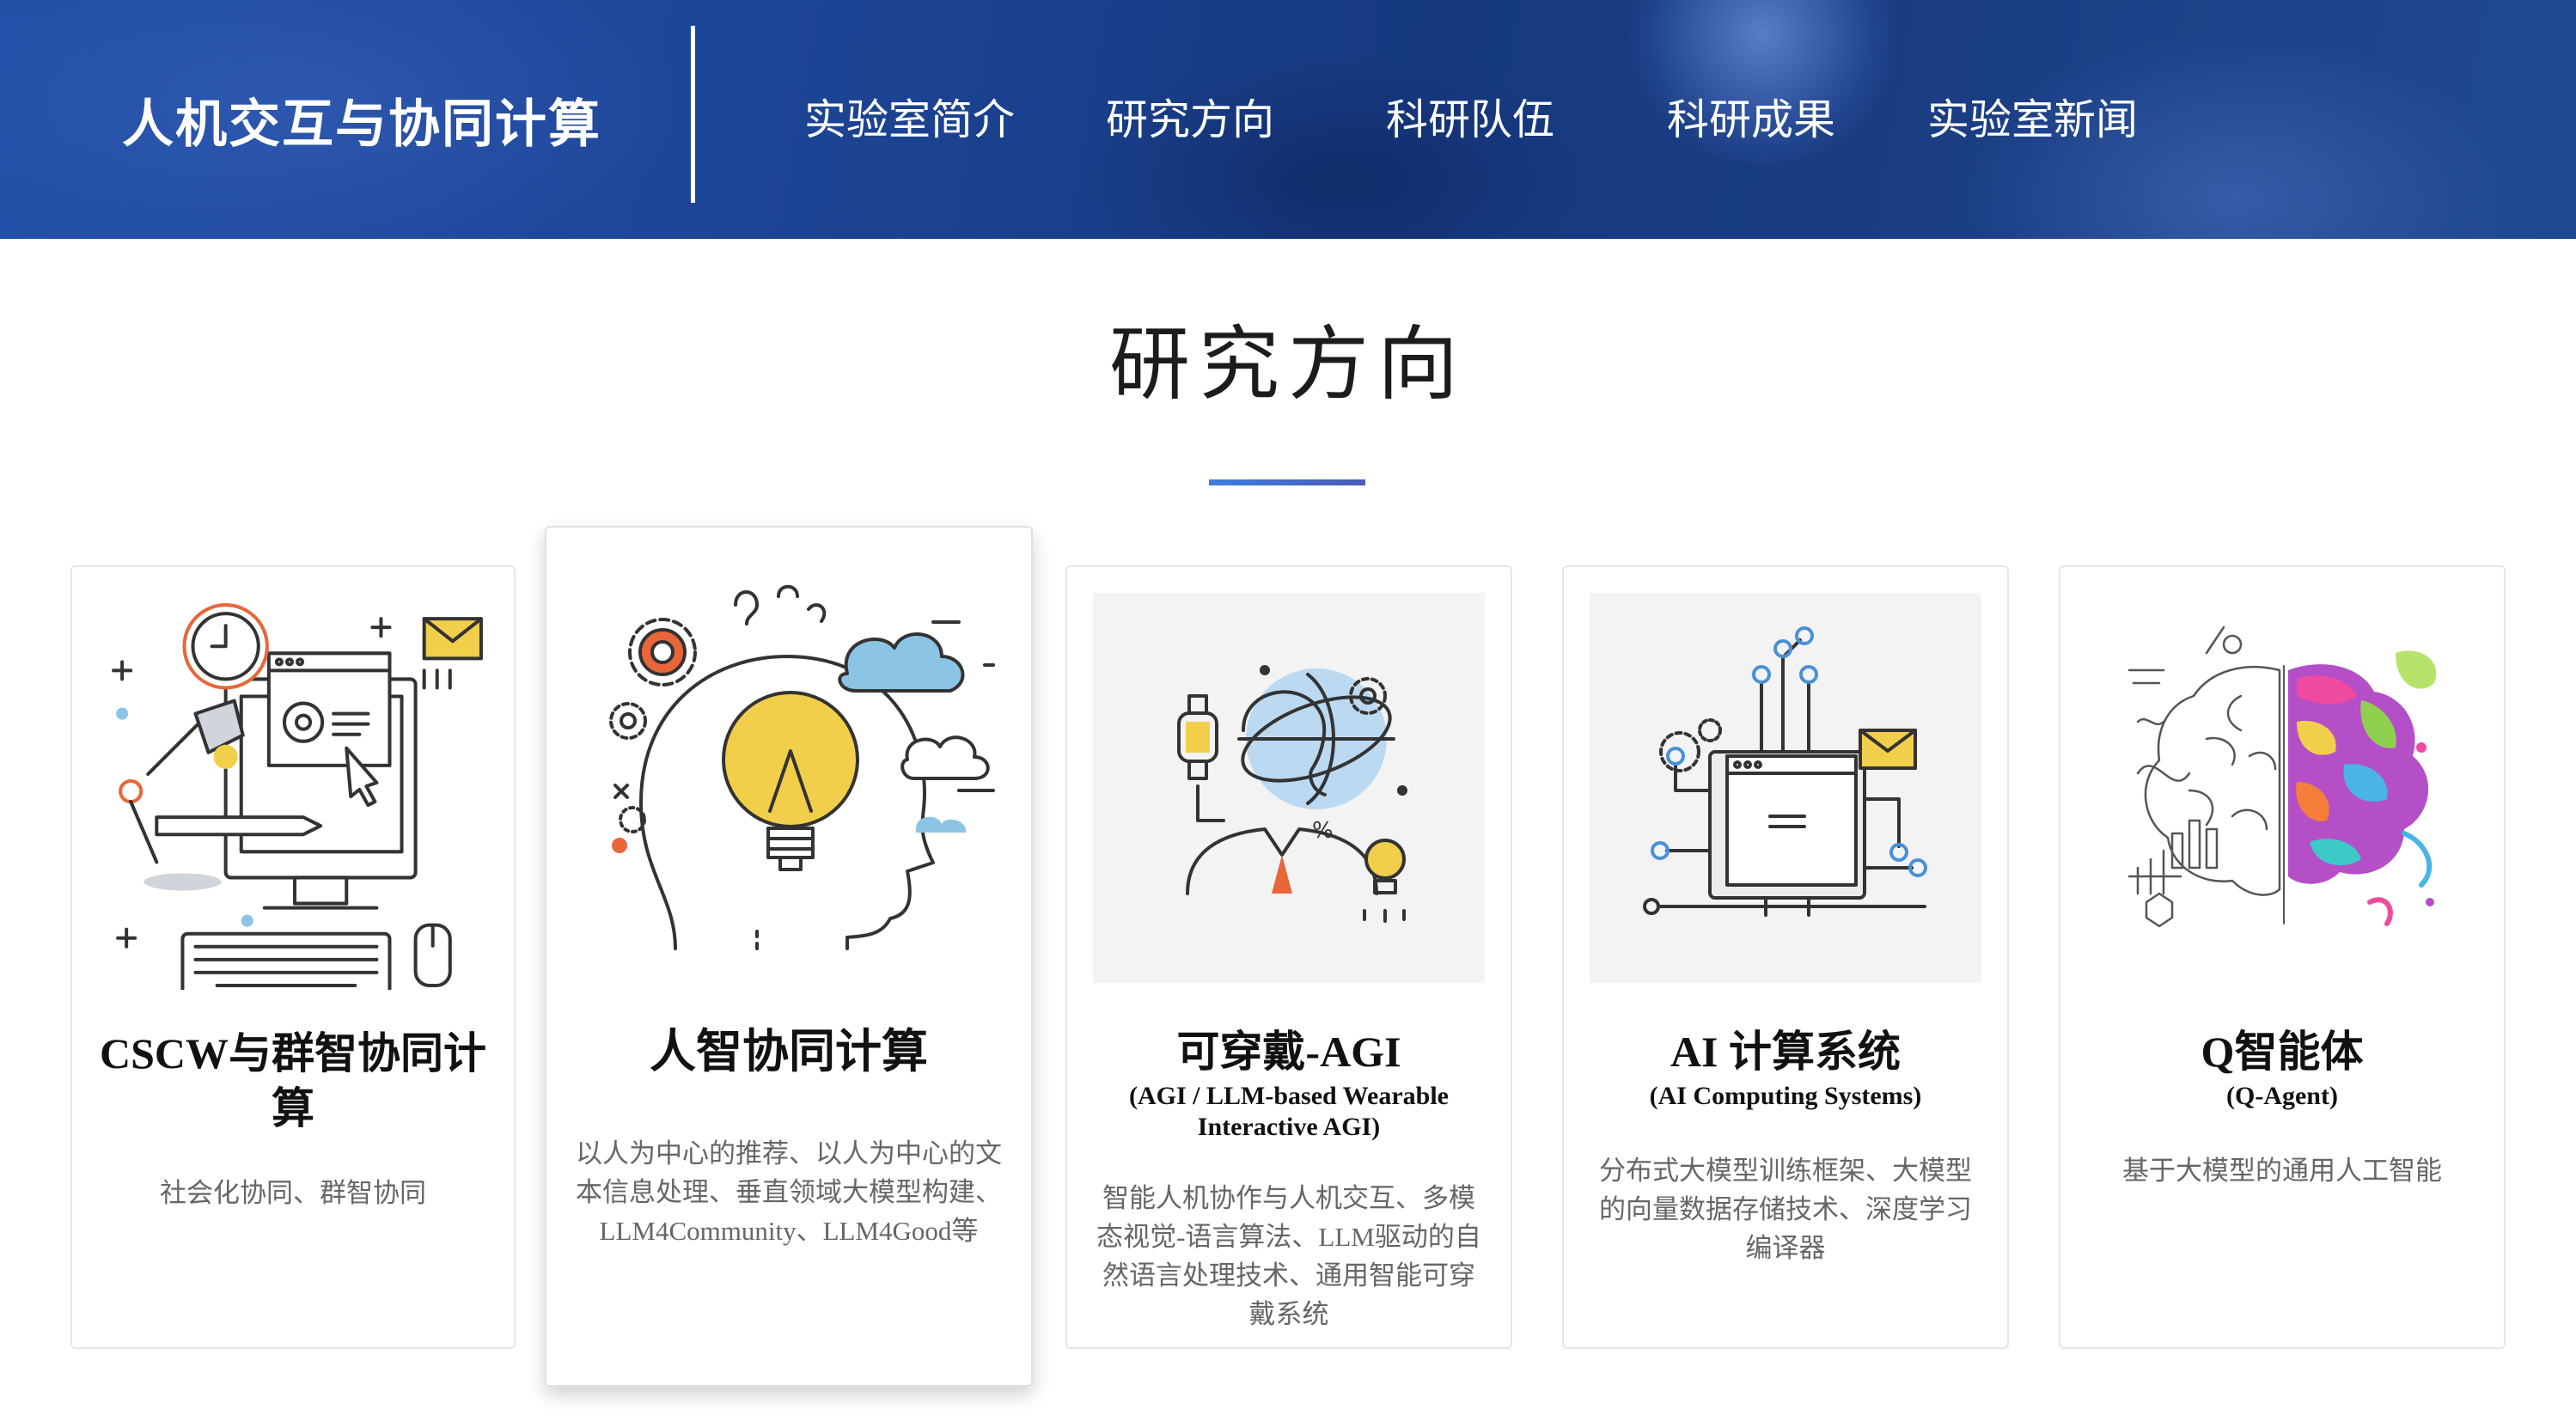 The height and width of the screenshot is (1428, 2576). I want to click on research-card-q-agent: Q智能体 (Q-Agent) 基于大模型的通用人工智能, so click(2282, 957).